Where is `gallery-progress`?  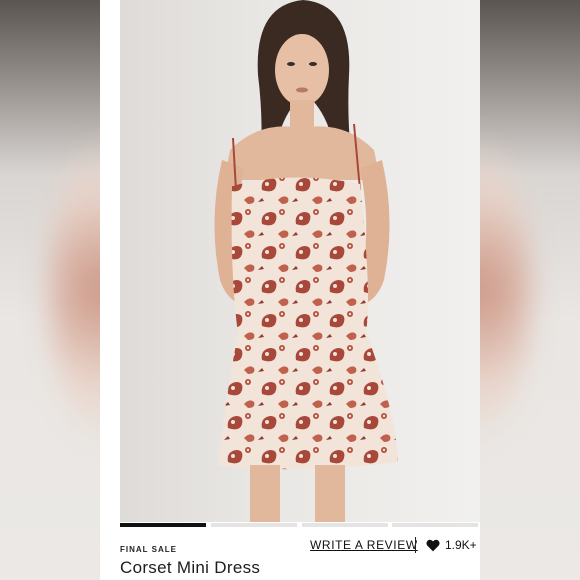
gallery-progress is located at coordinates (299, 525).